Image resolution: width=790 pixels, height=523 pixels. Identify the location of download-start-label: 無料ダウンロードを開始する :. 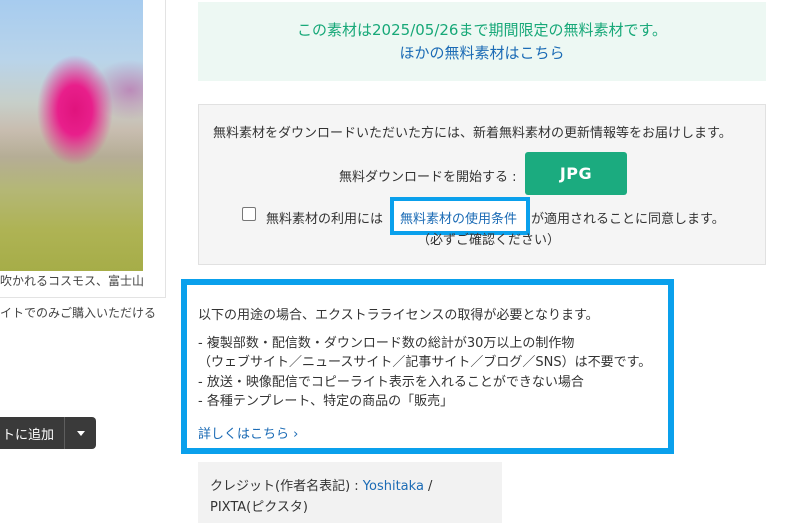
(428, 177).